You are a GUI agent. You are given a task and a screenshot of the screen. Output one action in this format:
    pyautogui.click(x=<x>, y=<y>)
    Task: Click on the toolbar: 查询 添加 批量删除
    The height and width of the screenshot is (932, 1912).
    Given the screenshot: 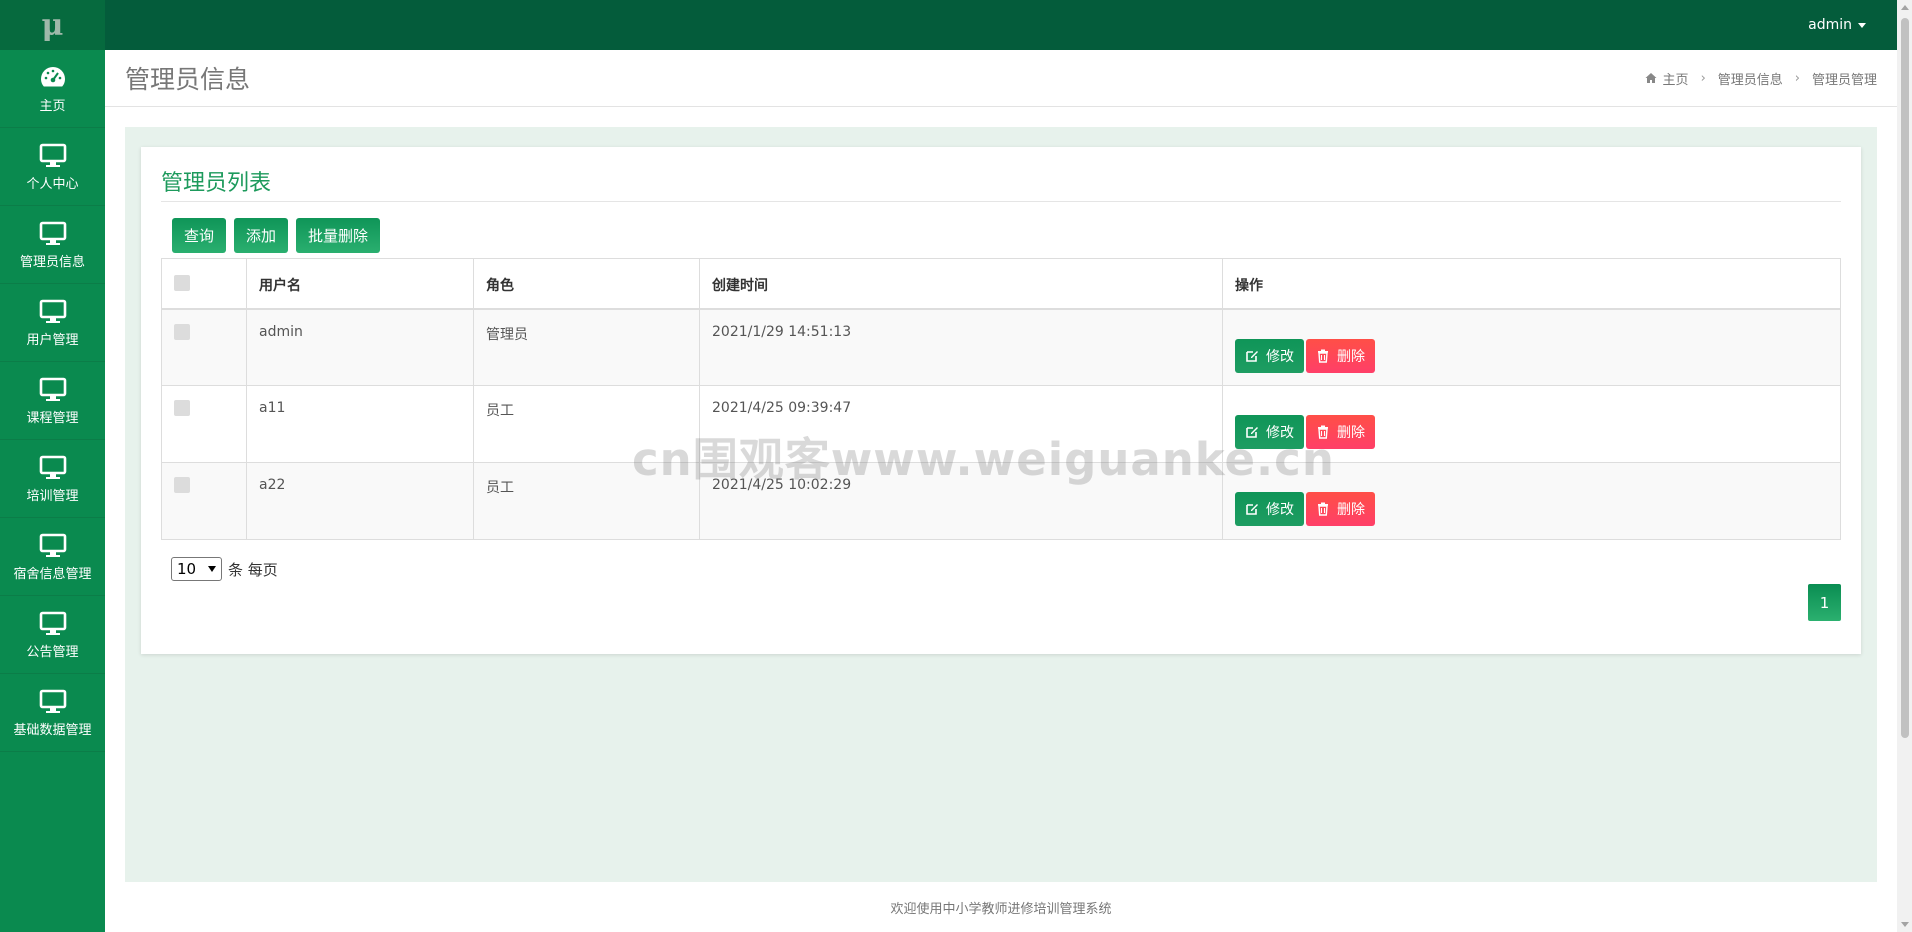 What is the action you would take?
    pyautogui.click(x=276, y=235)
    